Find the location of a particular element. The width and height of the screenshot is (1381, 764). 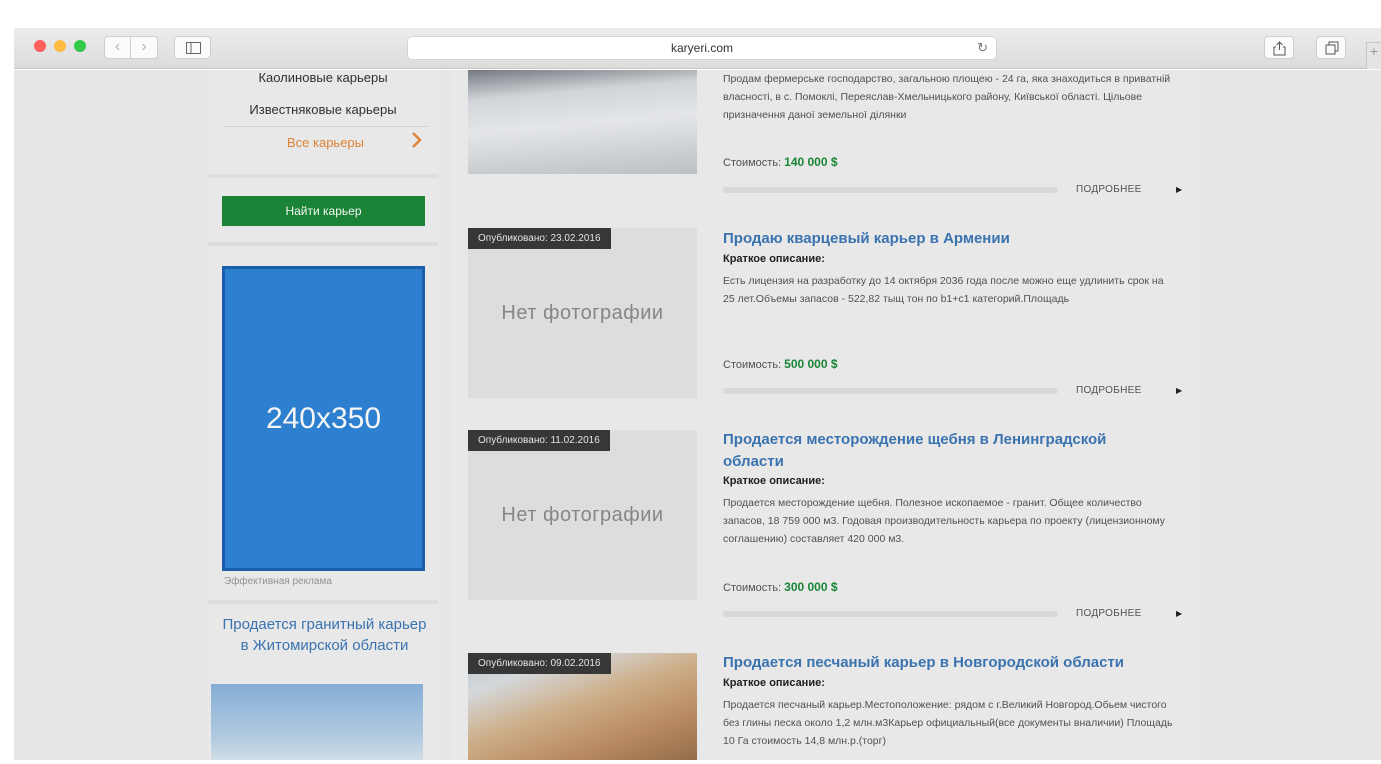

browser-toolbar: ‹ › karyeri.com ↻ + is located at coordinates (697, 48).